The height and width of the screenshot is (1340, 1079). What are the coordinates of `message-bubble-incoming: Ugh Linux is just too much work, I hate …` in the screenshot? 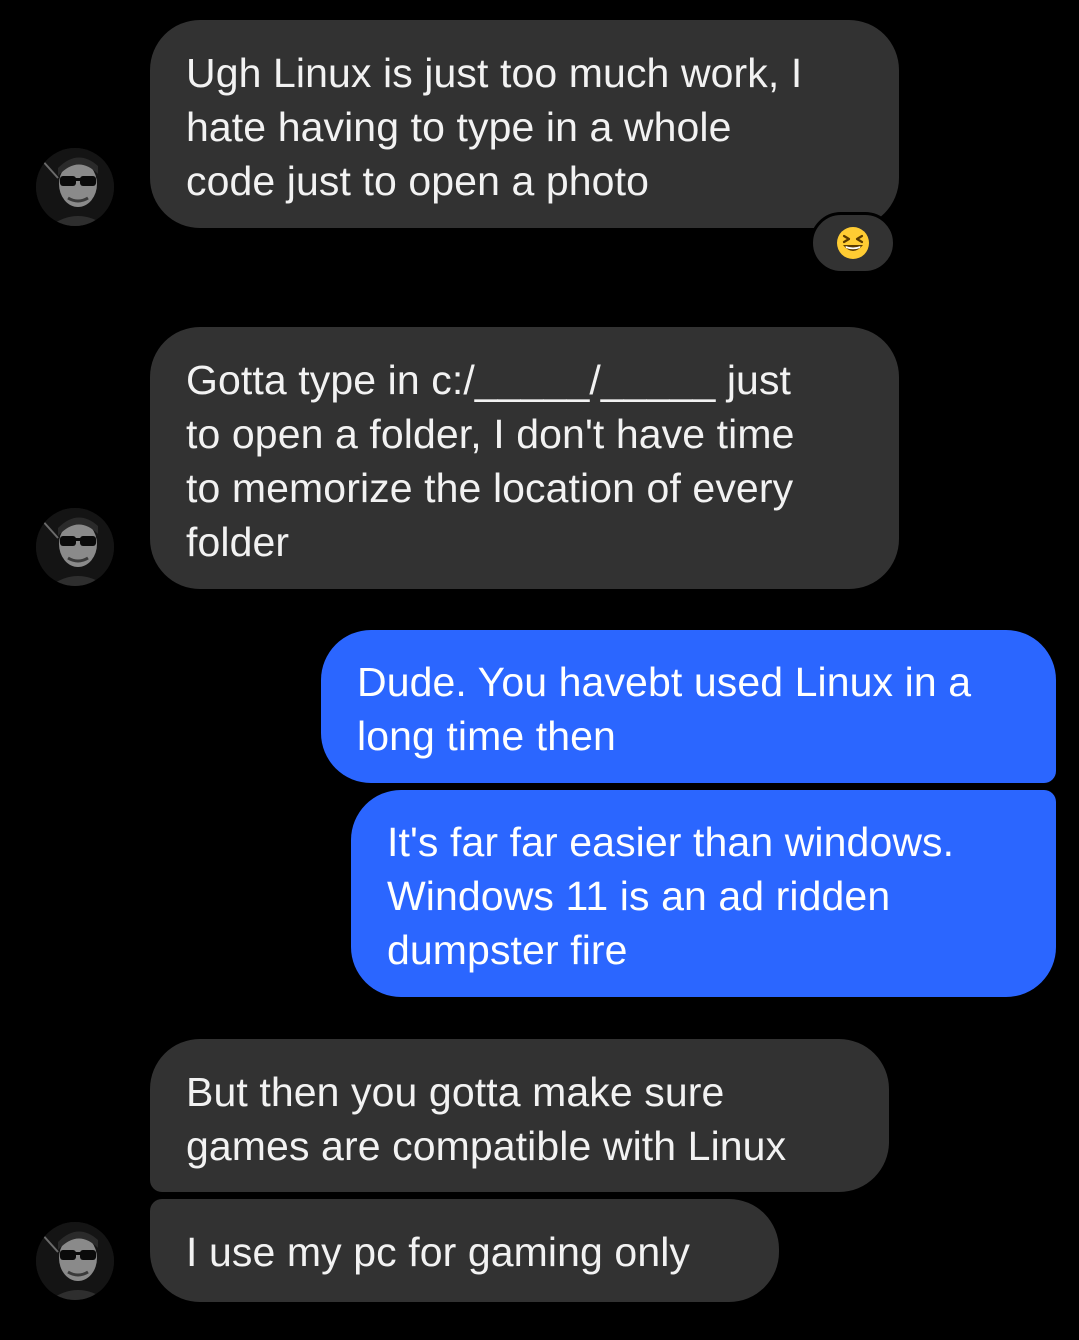 It's located at (524, 124).